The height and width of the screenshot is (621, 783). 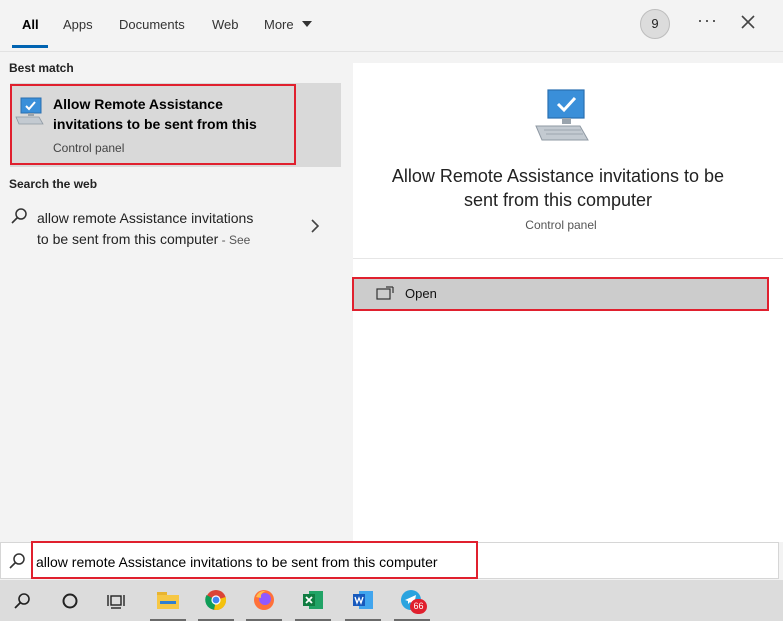 What do you see at coordinates (145, 218) in the screenshot?
I see `web-result-line1: allow remote Assistance invitations` at bounding box center [145, 218].